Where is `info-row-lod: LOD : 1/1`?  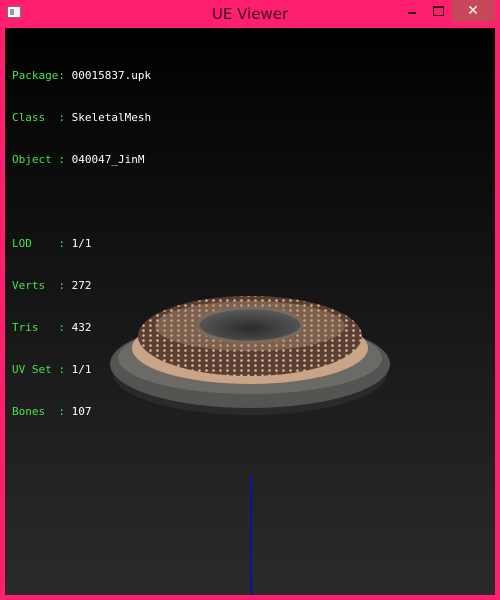
info-row-lod: LOD : 1/1 is located at coordinates (81, 244).